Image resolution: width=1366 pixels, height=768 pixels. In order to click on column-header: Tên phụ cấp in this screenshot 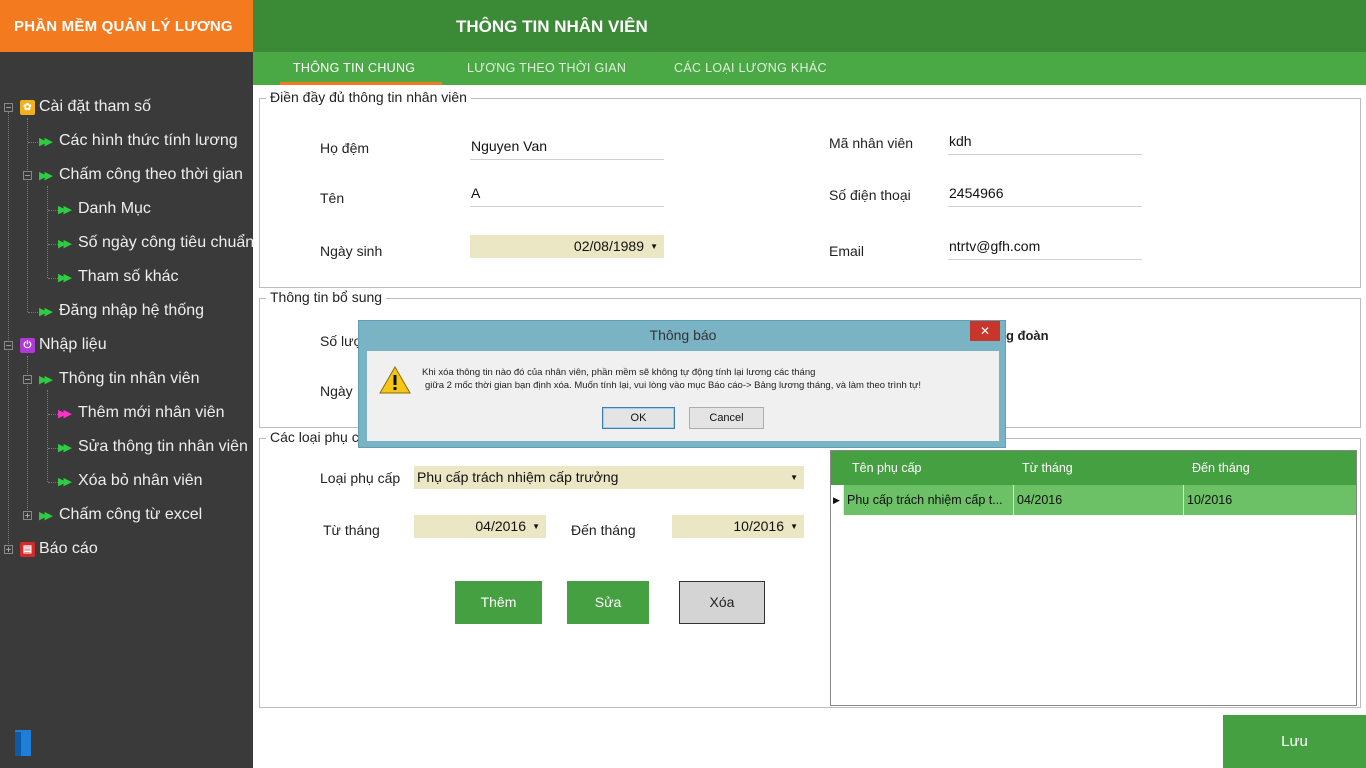, I will do `click(887, 468)`.